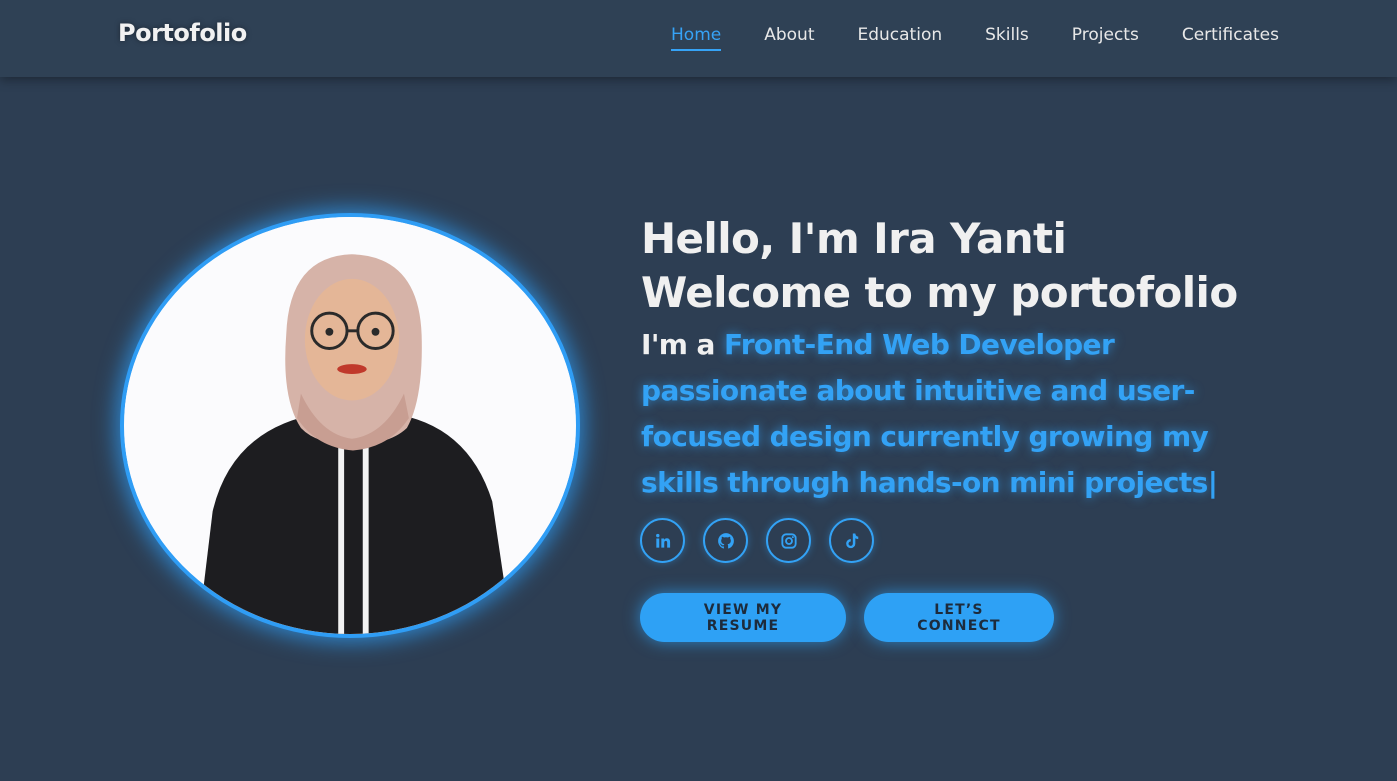 The width and height of the screenshot is (1397, 781). I want to click on lets-connect-button: LET’S CONNECT, so click(959, 617).